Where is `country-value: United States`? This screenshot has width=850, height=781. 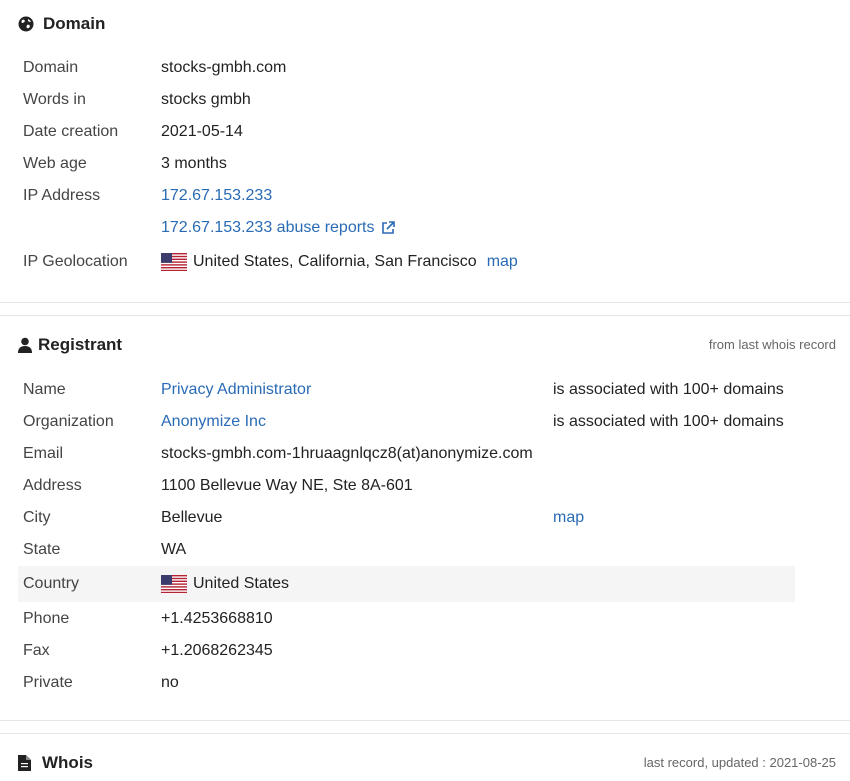 country-value: United States is located at coordinates (241, 583).